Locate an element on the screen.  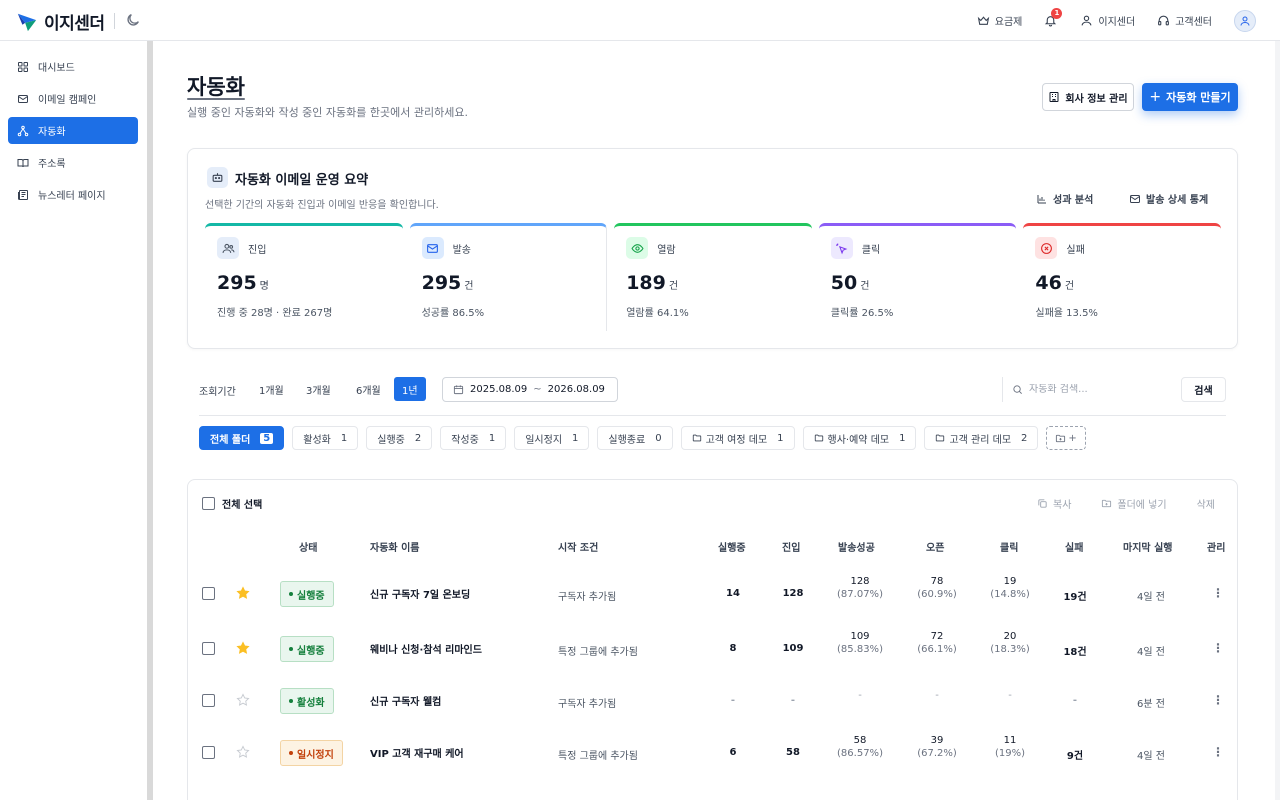
account-link: 이지센더 is located at coordinates (1107, 20).